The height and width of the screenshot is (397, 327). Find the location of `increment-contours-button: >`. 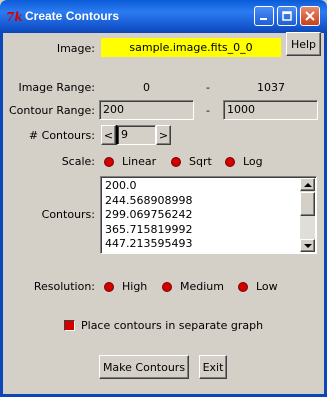

increment-contours-button: > is located at coordinates (163, 135).